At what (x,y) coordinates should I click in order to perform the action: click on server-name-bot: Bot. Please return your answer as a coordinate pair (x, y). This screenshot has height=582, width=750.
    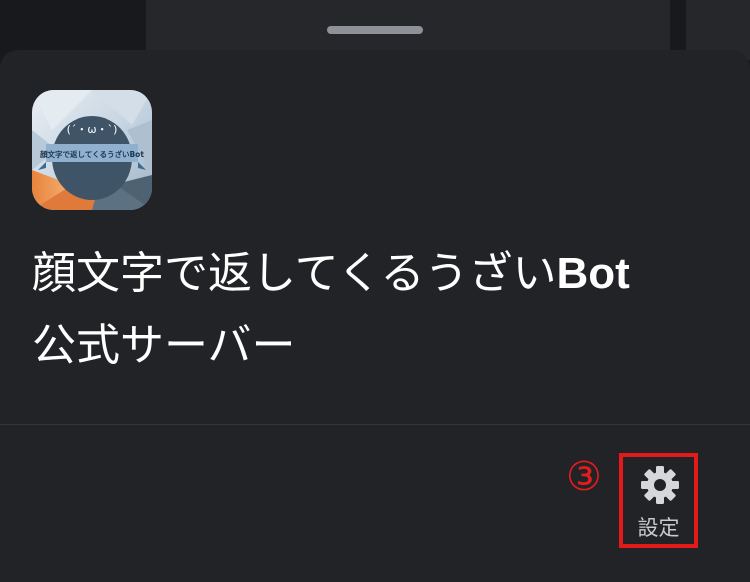
    Looking at the image, I should click on (593, 273).